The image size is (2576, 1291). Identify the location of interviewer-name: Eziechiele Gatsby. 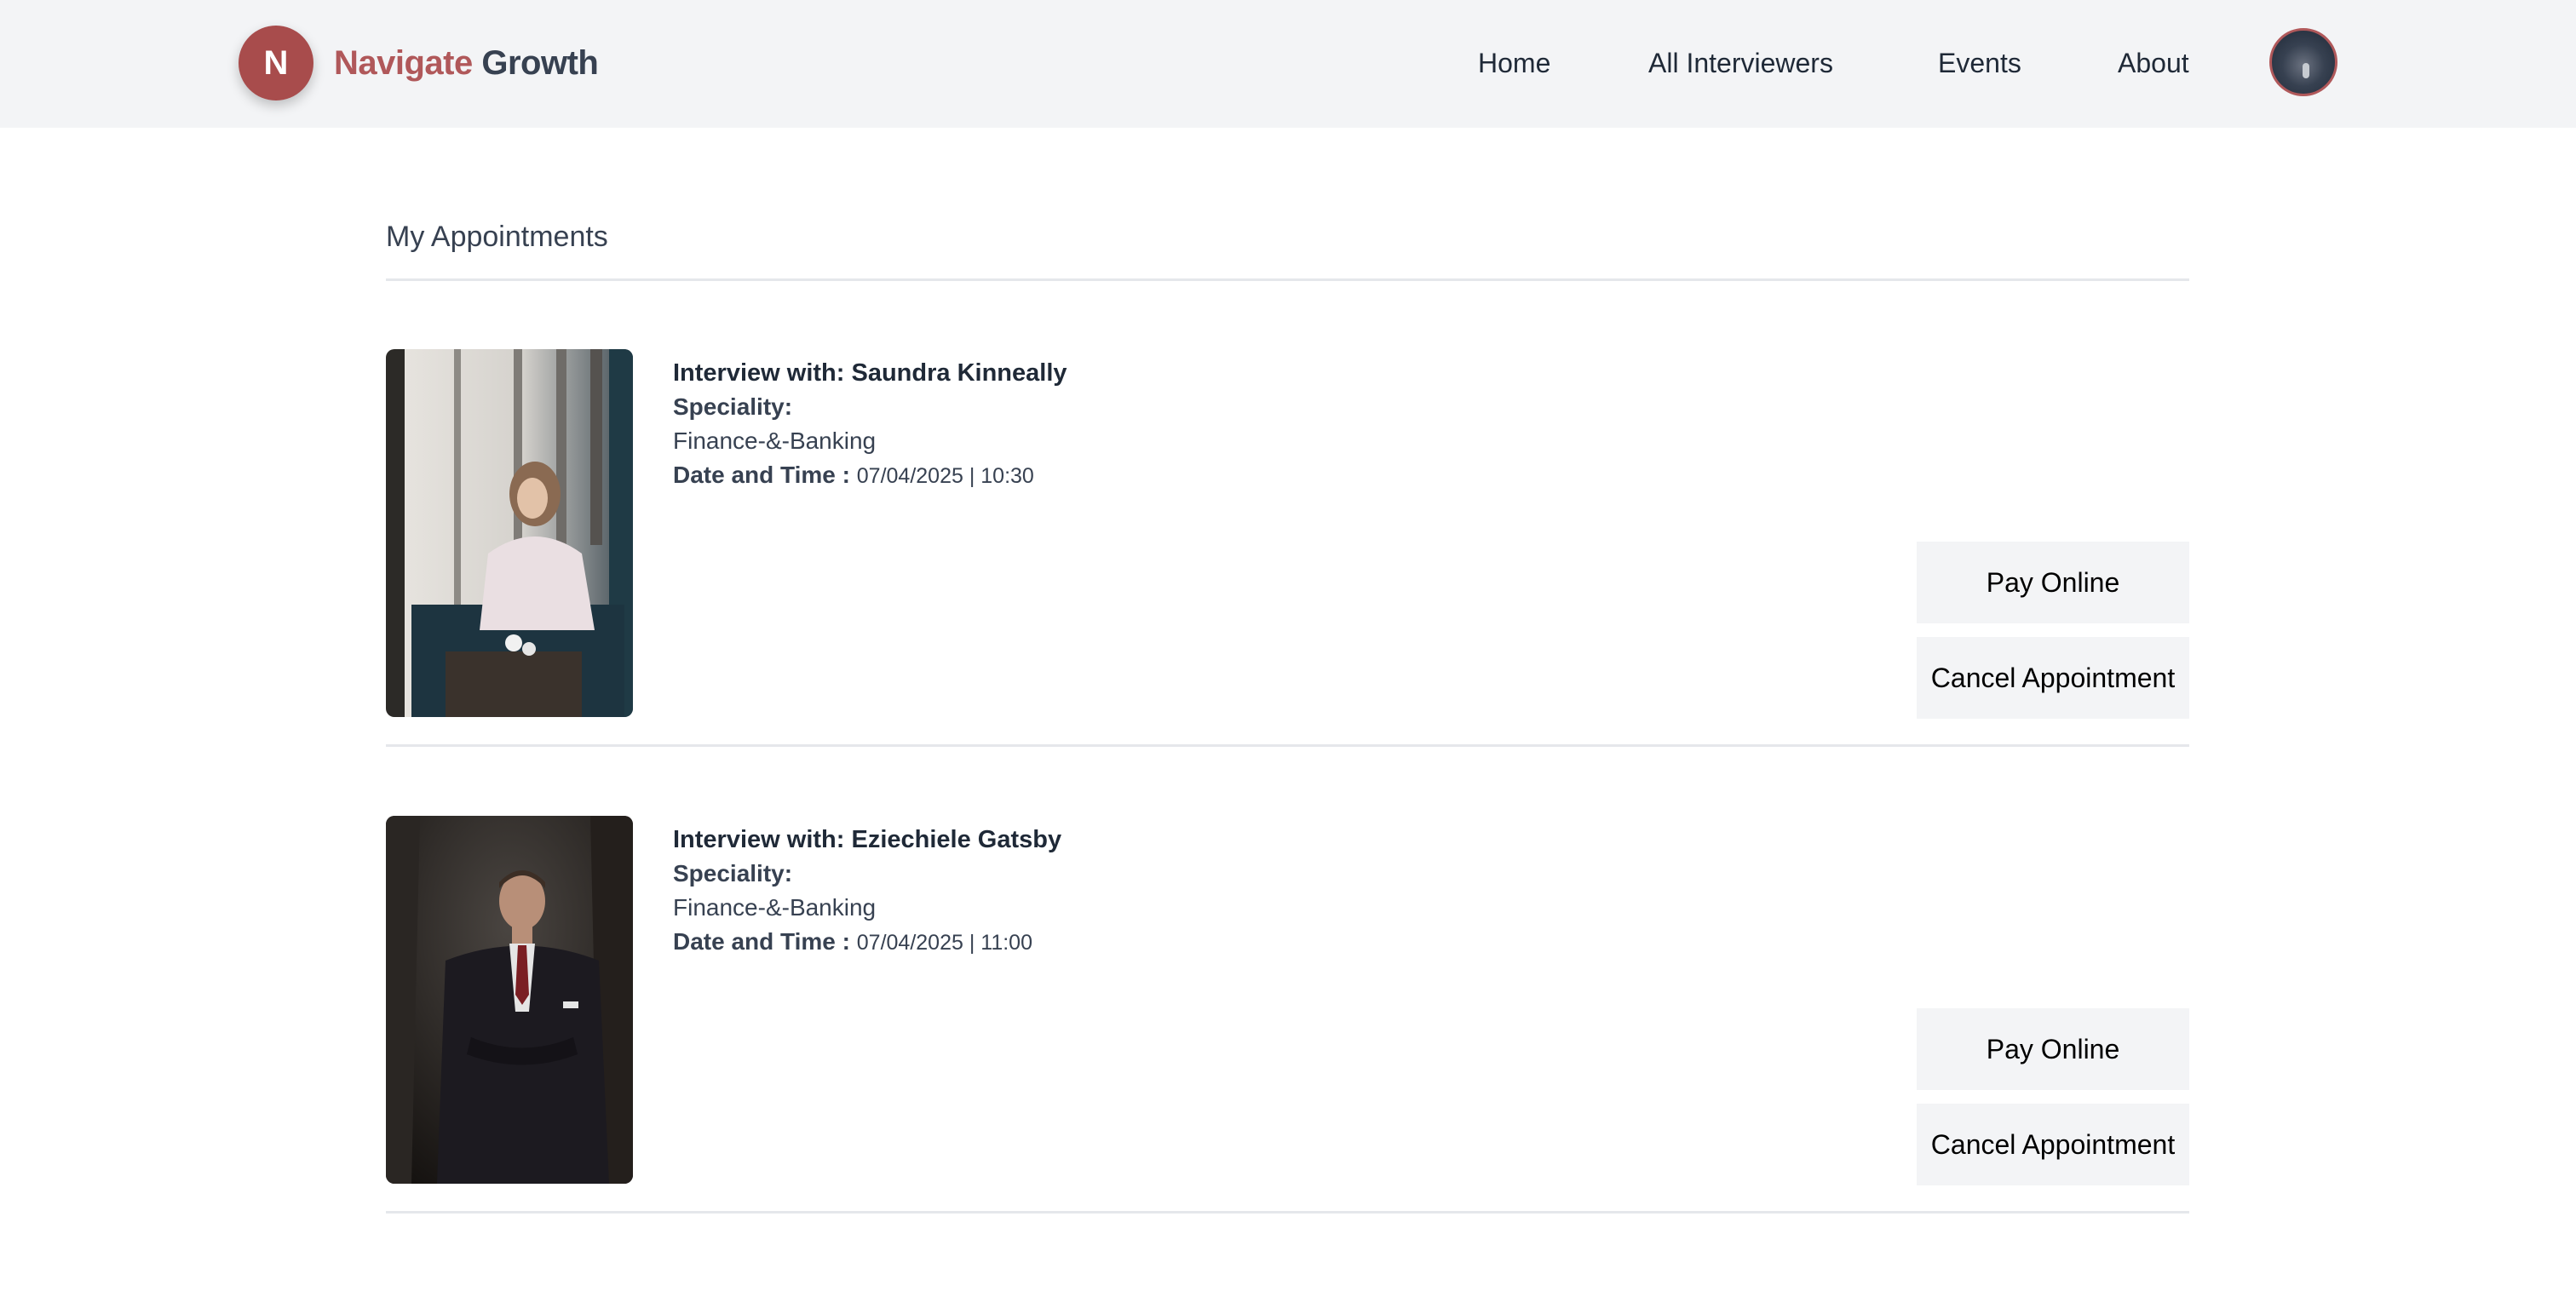
(957, 839).